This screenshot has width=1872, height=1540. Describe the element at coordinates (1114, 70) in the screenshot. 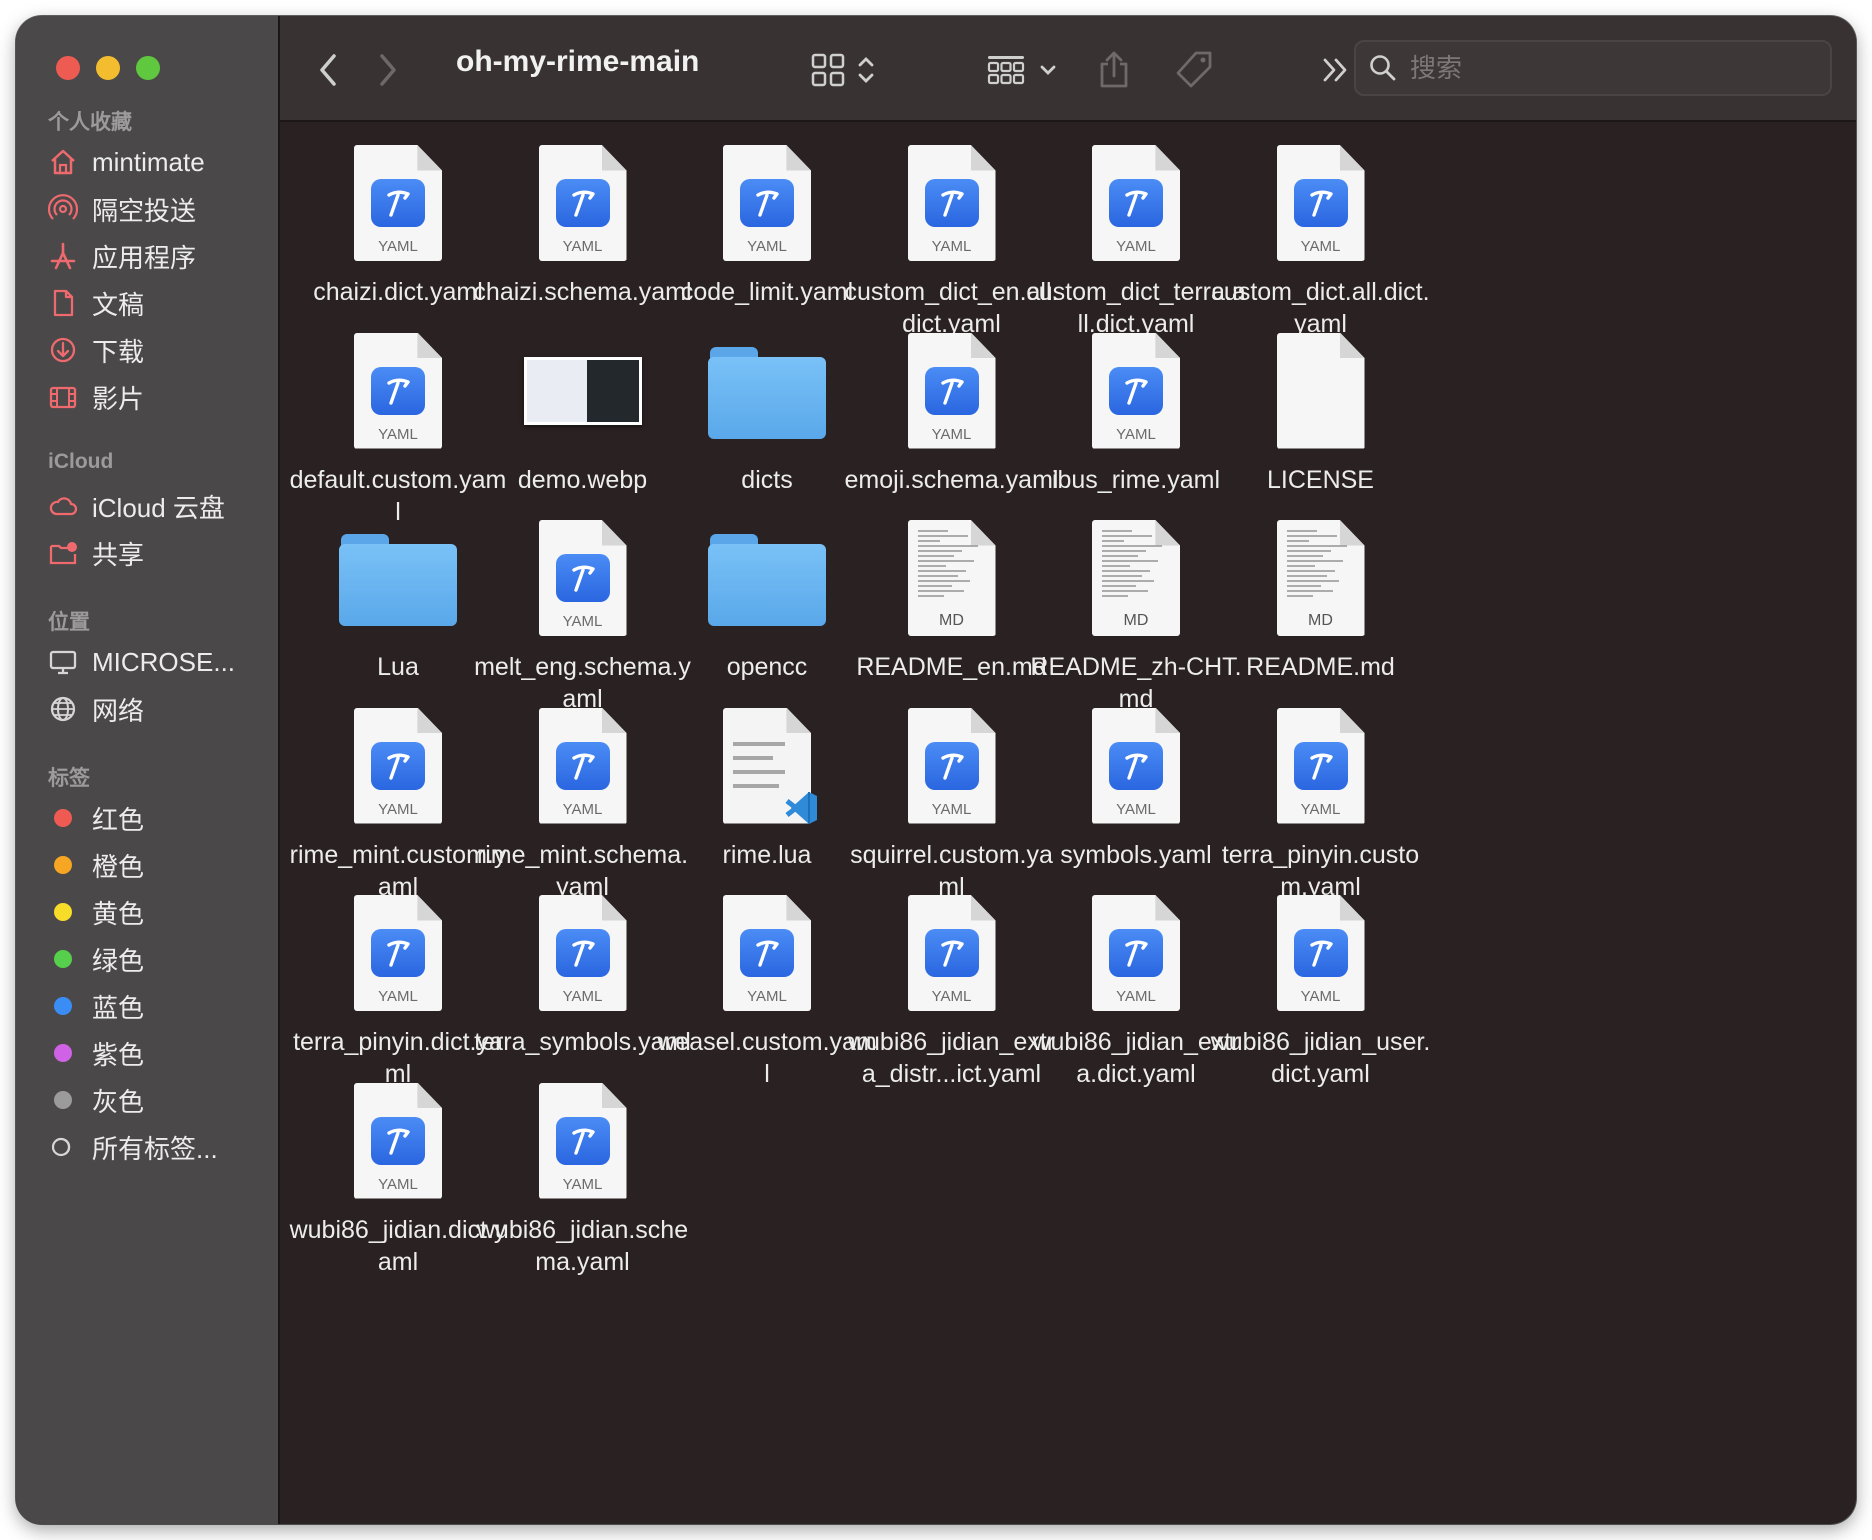

I see `share-button` at that location.